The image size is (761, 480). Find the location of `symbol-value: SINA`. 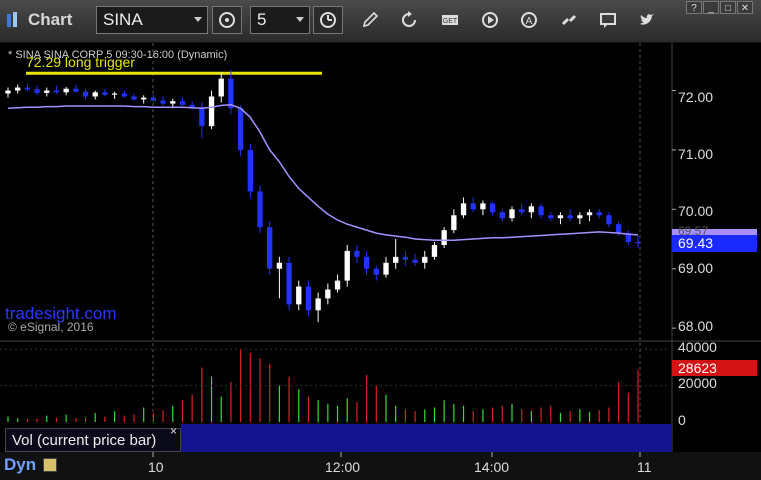

symbol-value: SINA is located at coordinates (123, 19).